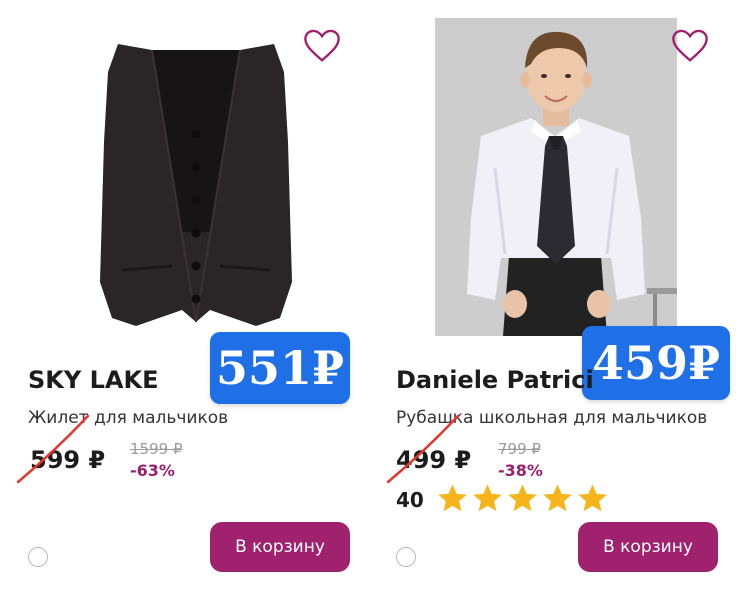 The height and width of the screenshot is (600, 744). Describe the element at coordinates (156, 449) in the screenshot. I see `old-price: 1599 ₽` at that location.